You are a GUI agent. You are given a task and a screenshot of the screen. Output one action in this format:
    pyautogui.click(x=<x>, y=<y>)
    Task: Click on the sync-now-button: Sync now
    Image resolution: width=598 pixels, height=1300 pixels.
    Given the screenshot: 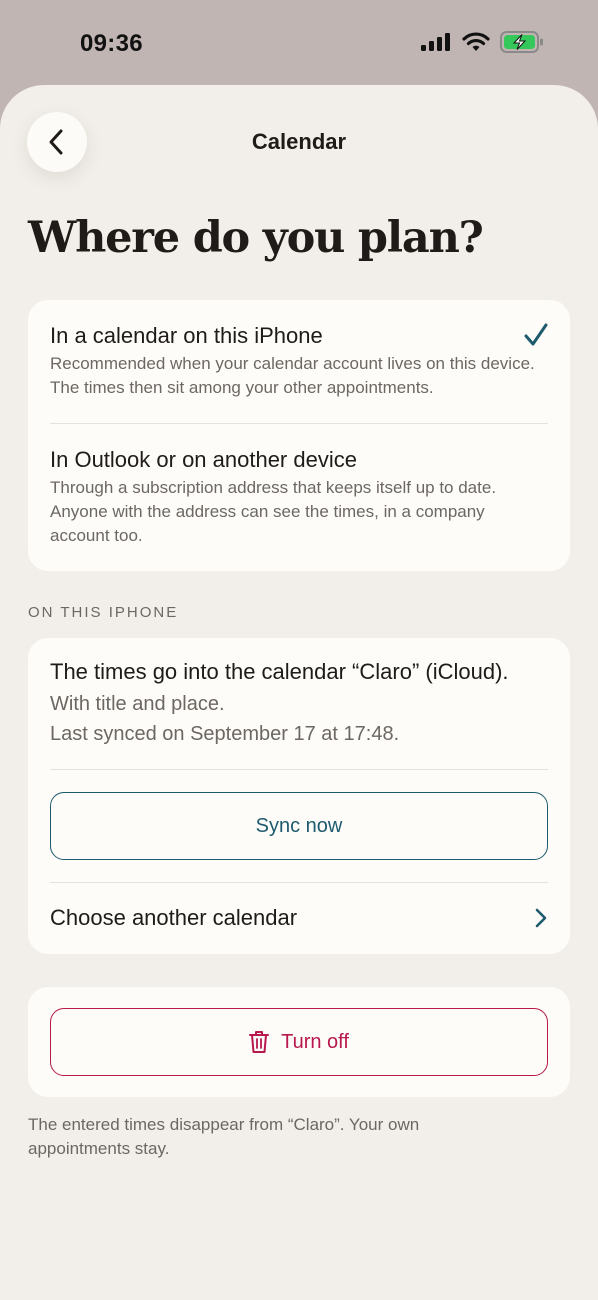 What is the action you would take?
    pyautogui.click(x=299, y=826)
    